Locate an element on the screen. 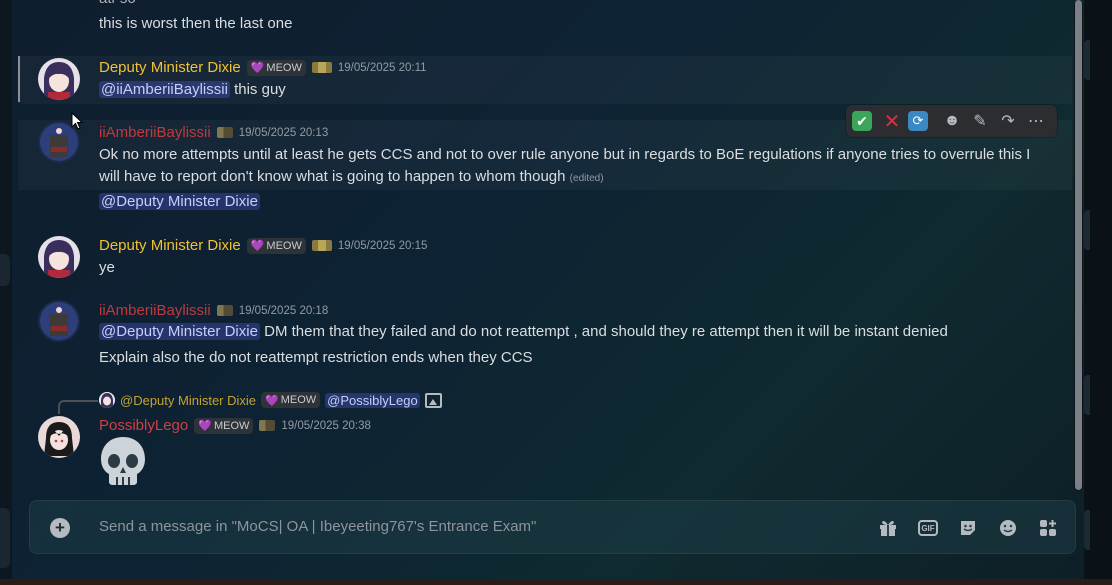  reply-connector is located at coordinates (78, 407).